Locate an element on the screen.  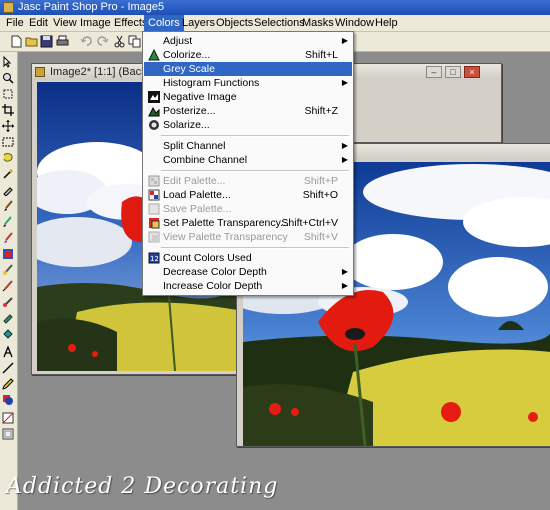
maximize-button: □ is located at coordinates (453, 72).